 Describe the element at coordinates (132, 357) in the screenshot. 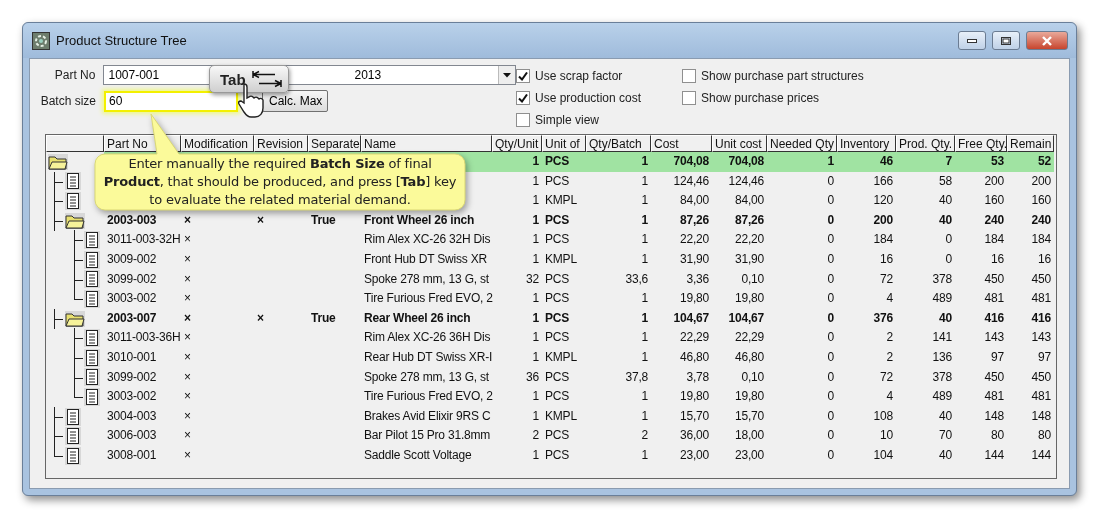

I see `table-cell-text: 3010-001` at that location.